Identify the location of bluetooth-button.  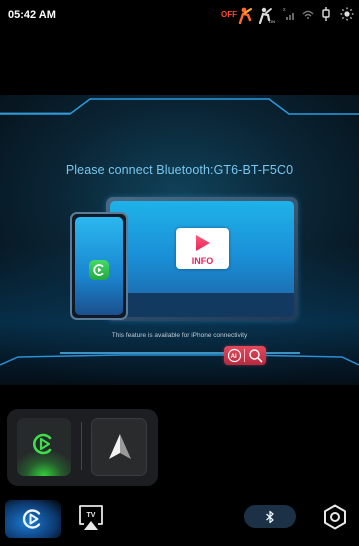
(270, 516).